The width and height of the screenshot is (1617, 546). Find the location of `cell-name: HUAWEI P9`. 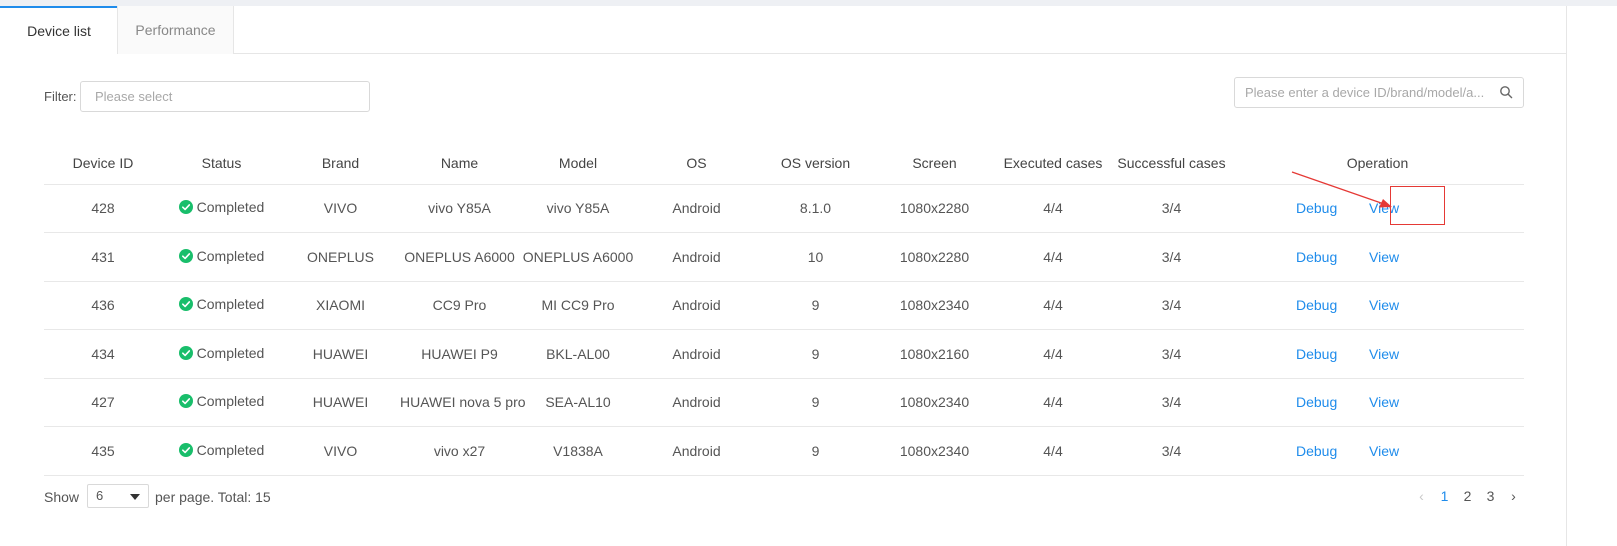

cell-name: HUAWEI P9 is located at coordinates (459, 354).